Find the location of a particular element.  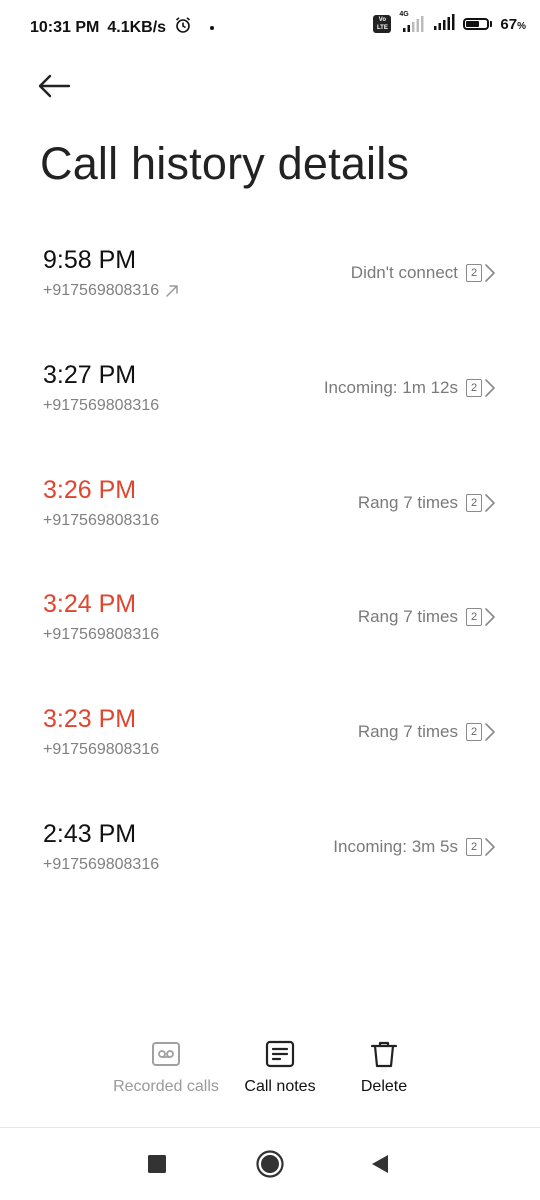

call-row: 3:24 PM +917569808316 Rang 7 times 2 is located at coordinates (270, 629).